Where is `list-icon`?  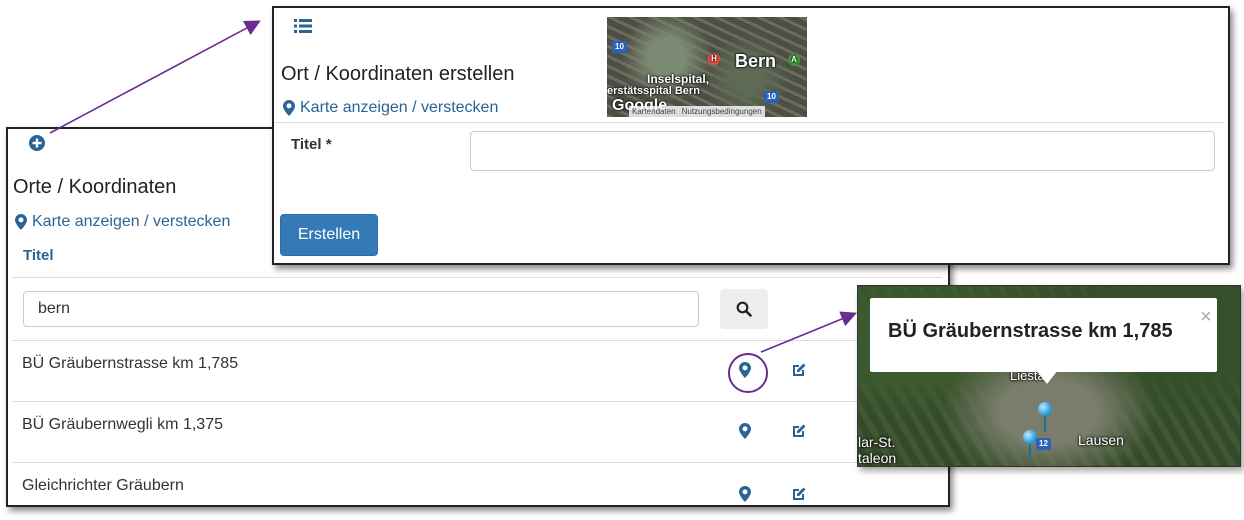
list-icon is located at coordinates (303, 26).